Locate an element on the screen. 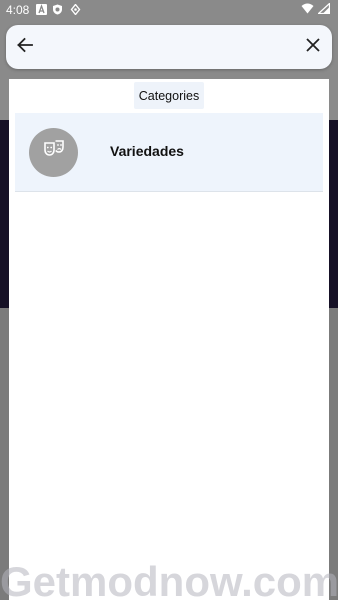 This screenshot has width=338, height=600. arrow-back-icon is located at coordinates (25, 47).